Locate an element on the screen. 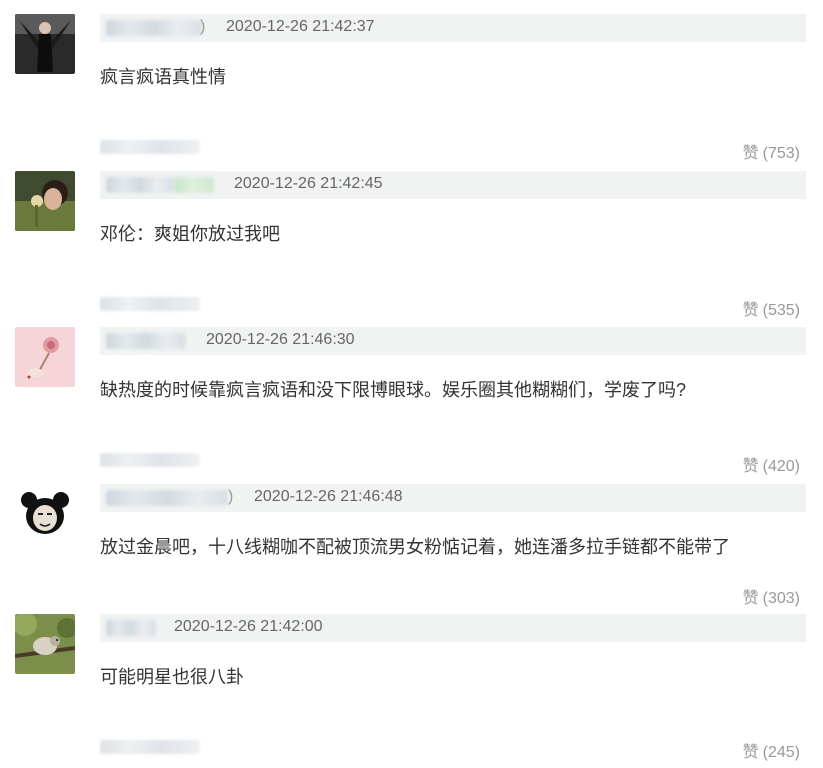 This screenshot has height=768, width=823. comment-text: 放过金晨吧，十八线糊咖不配被顶流男女粉惦记着，她连潘多拉手链都不能带了 is located at coordinates (415, 547).